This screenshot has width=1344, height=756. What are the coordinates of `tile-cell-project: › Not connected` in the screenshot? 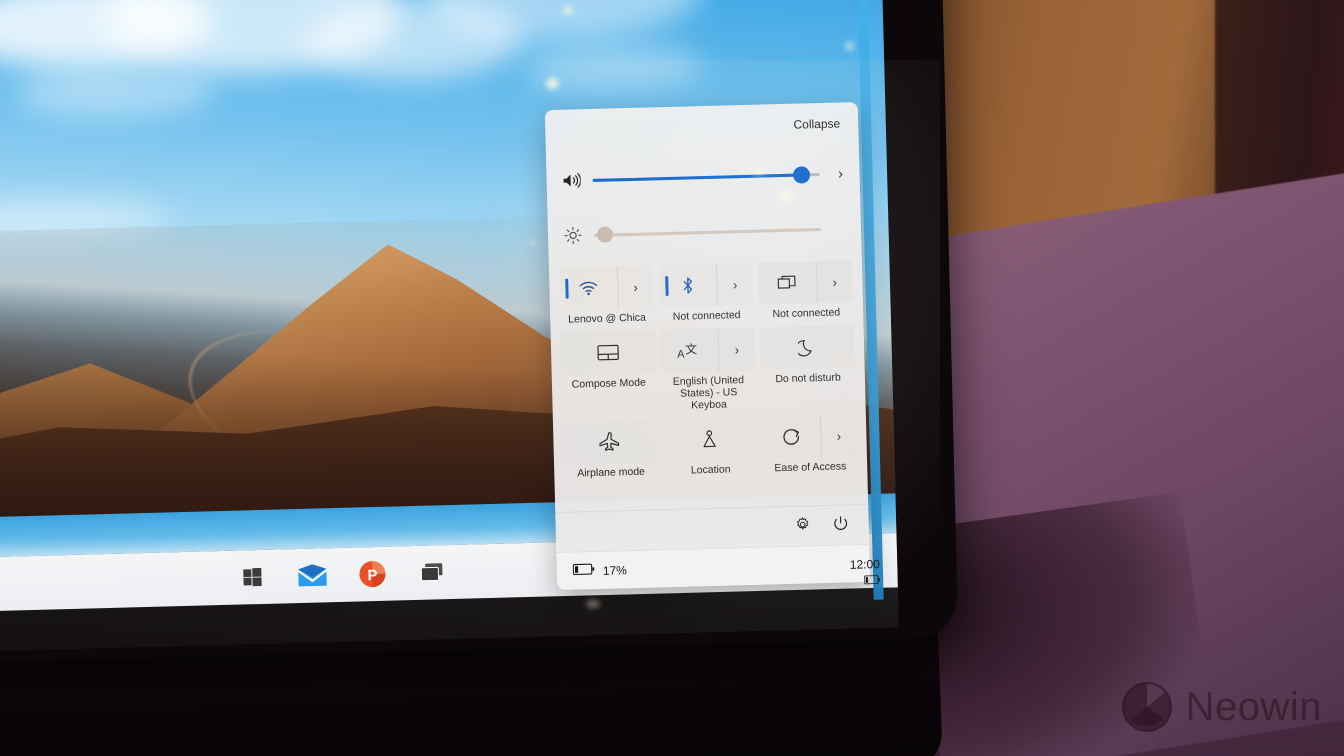 It's located at (805, 290).